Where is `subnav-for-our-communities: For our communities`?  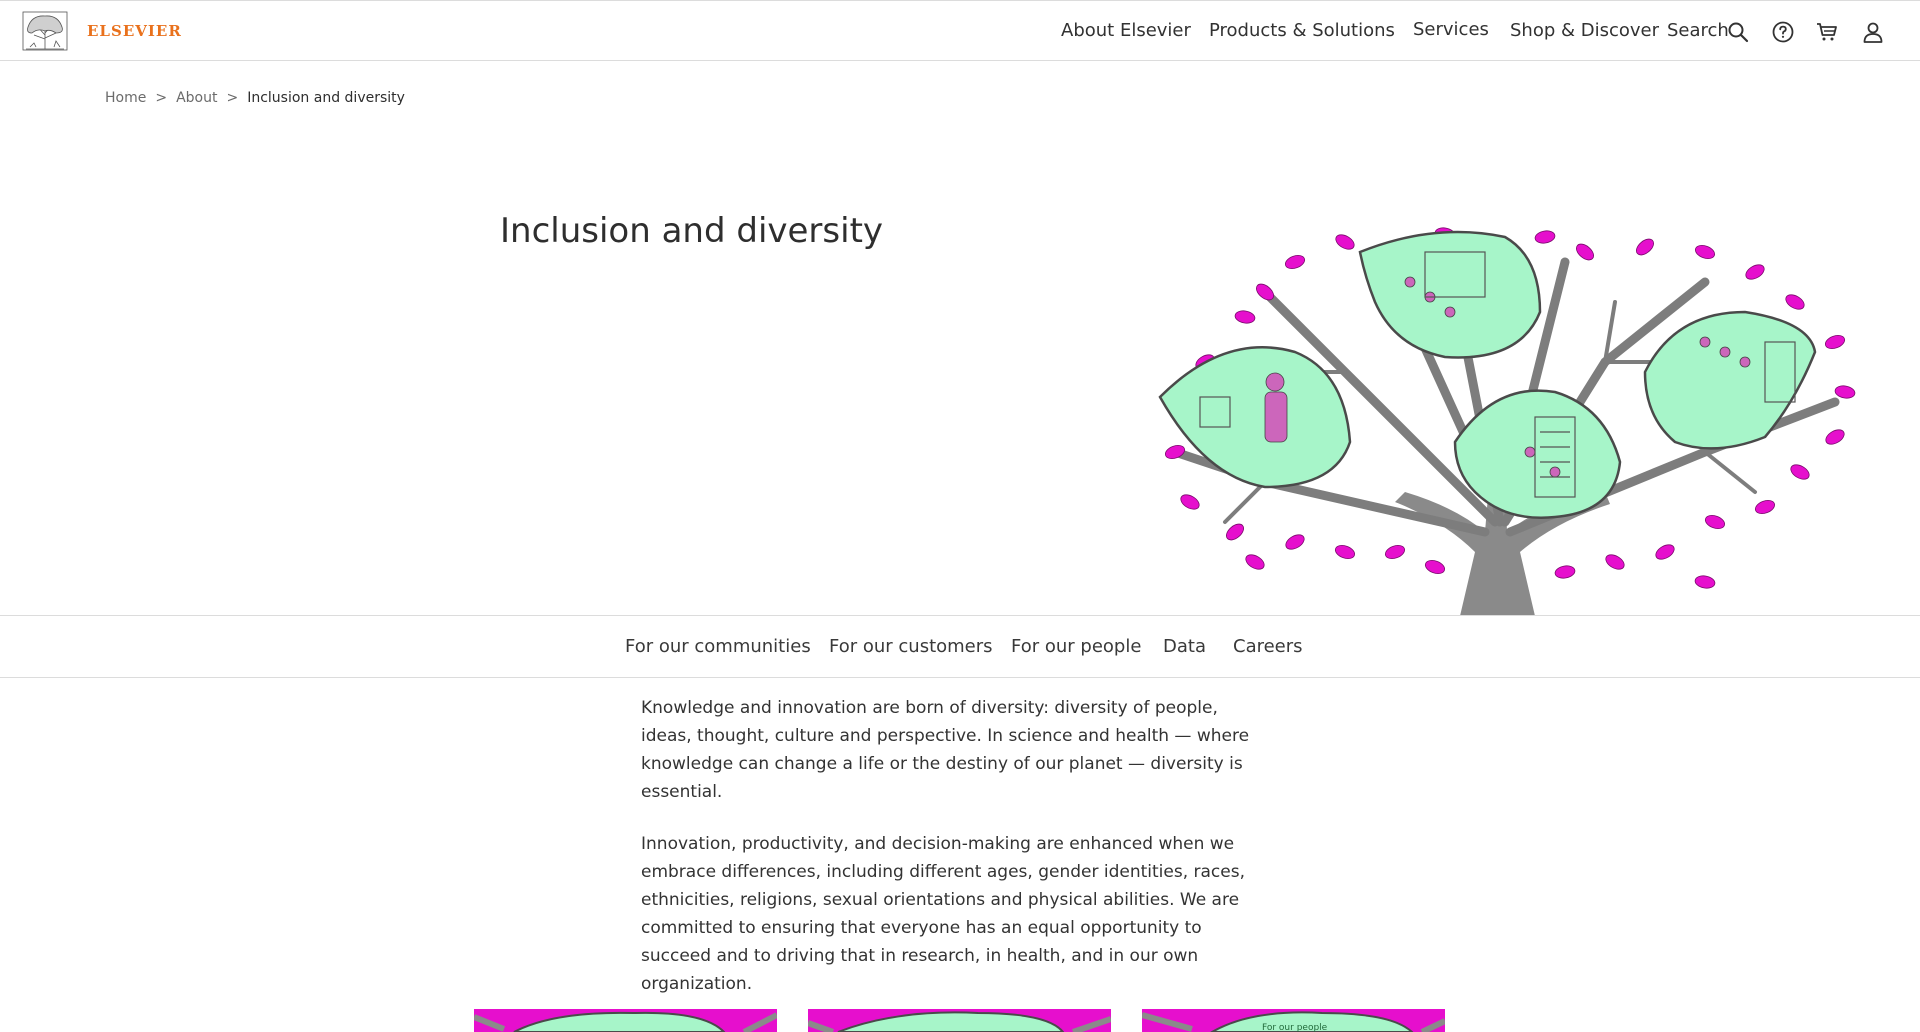
subnav-for-our-communities: For our communities is located at coordinates (718, 646).